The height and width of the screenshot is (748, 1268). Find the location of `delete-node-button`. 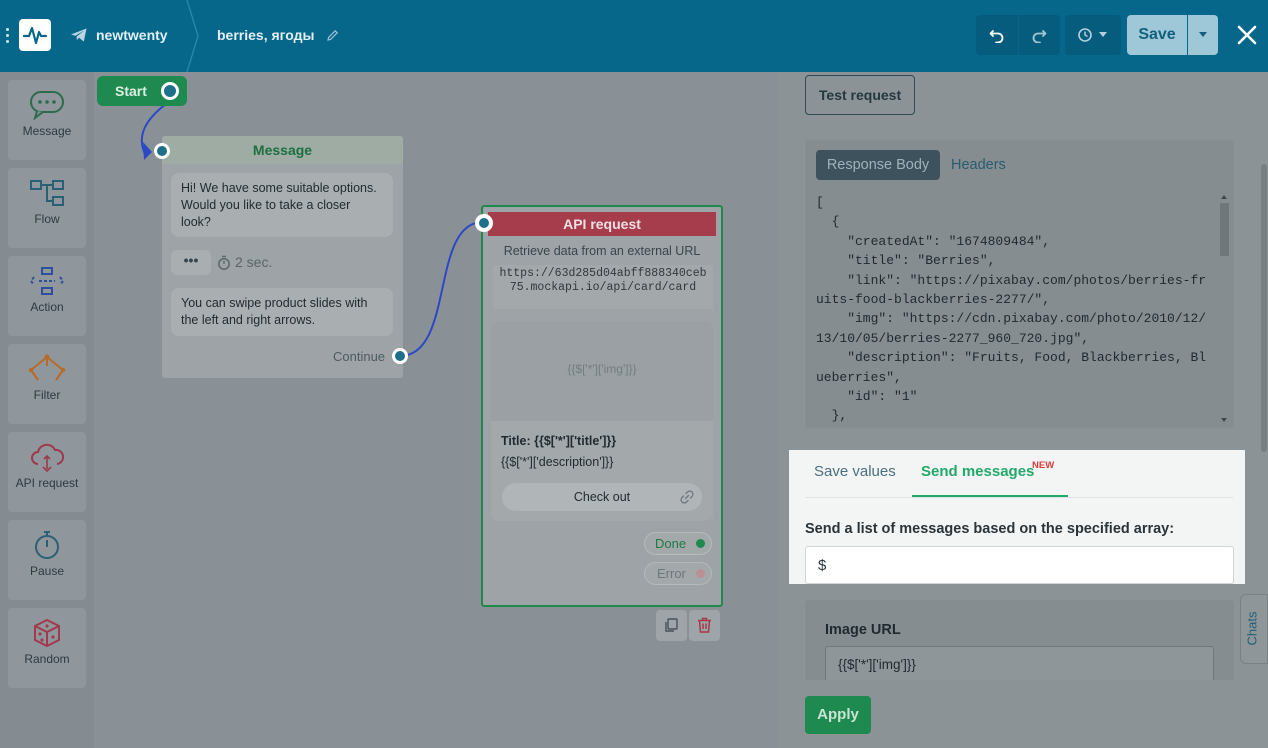

delete-node-button is located at coordinates (704, 625).